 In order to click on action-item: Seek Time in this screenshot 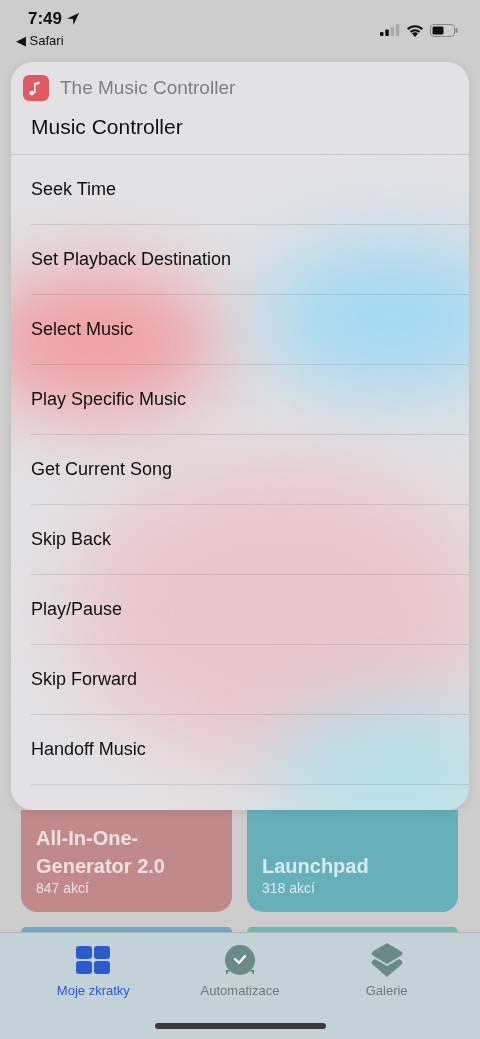, I will do `click(250, 190)`.